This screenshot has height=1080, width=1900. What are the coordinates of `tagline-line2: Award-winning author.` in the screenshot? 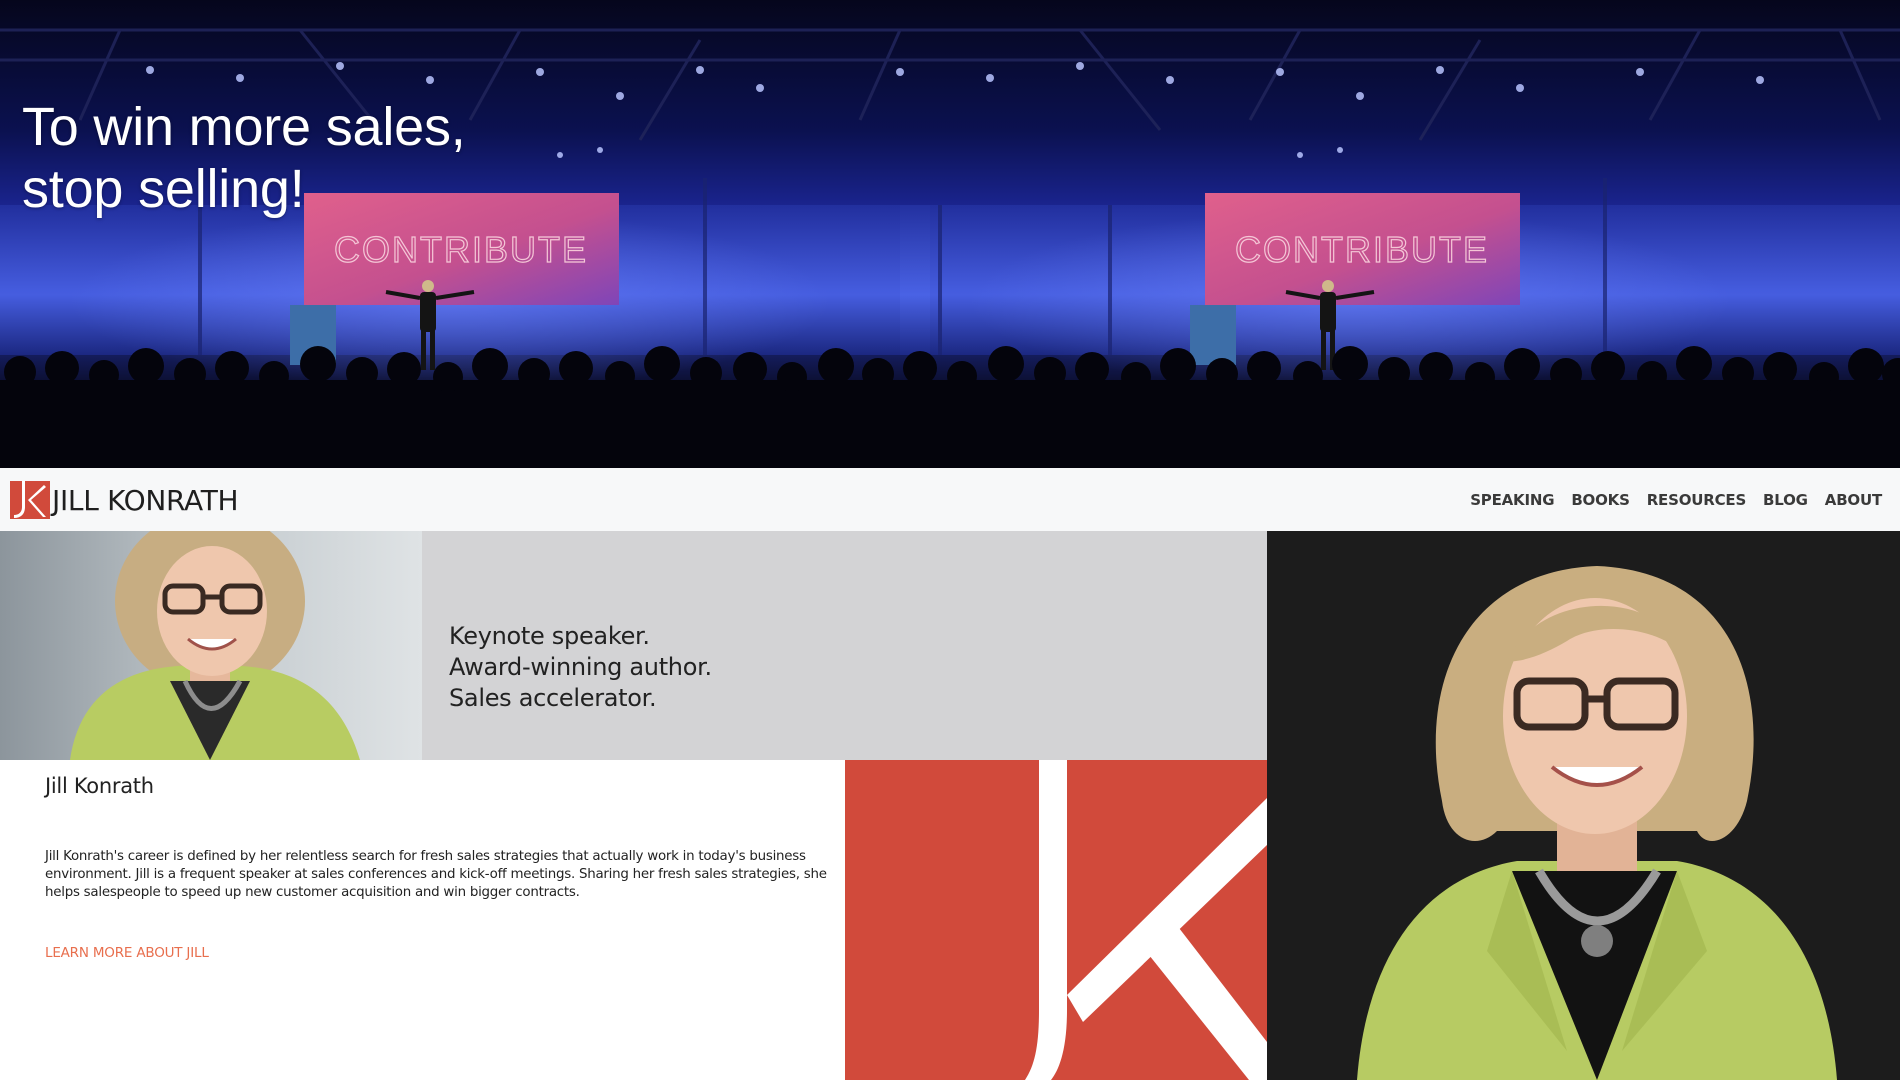 It's located at (580, 667).